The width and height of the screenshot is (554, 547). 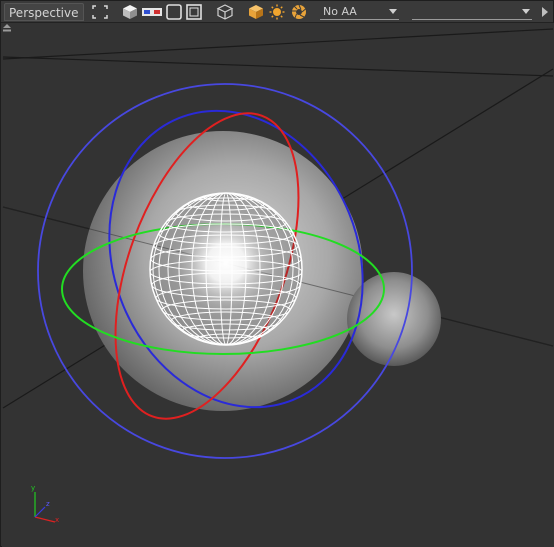 I want to click on antialias-dropdown: No AA, so click(x=359, y=12).